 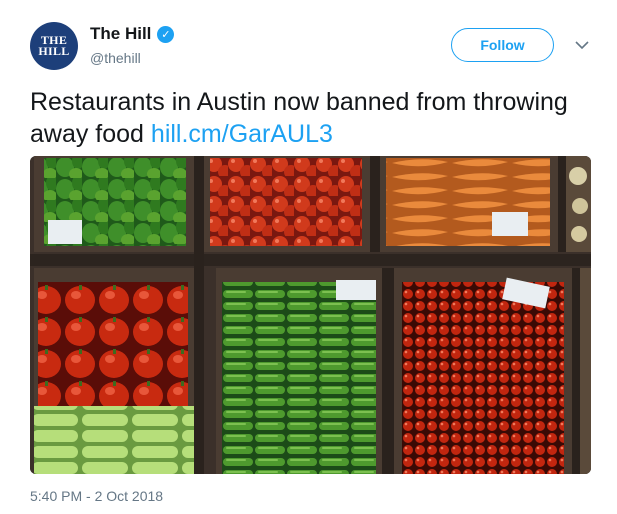 I want to click on author-name-row: The Hill ✓, so click(x=132, y=34).